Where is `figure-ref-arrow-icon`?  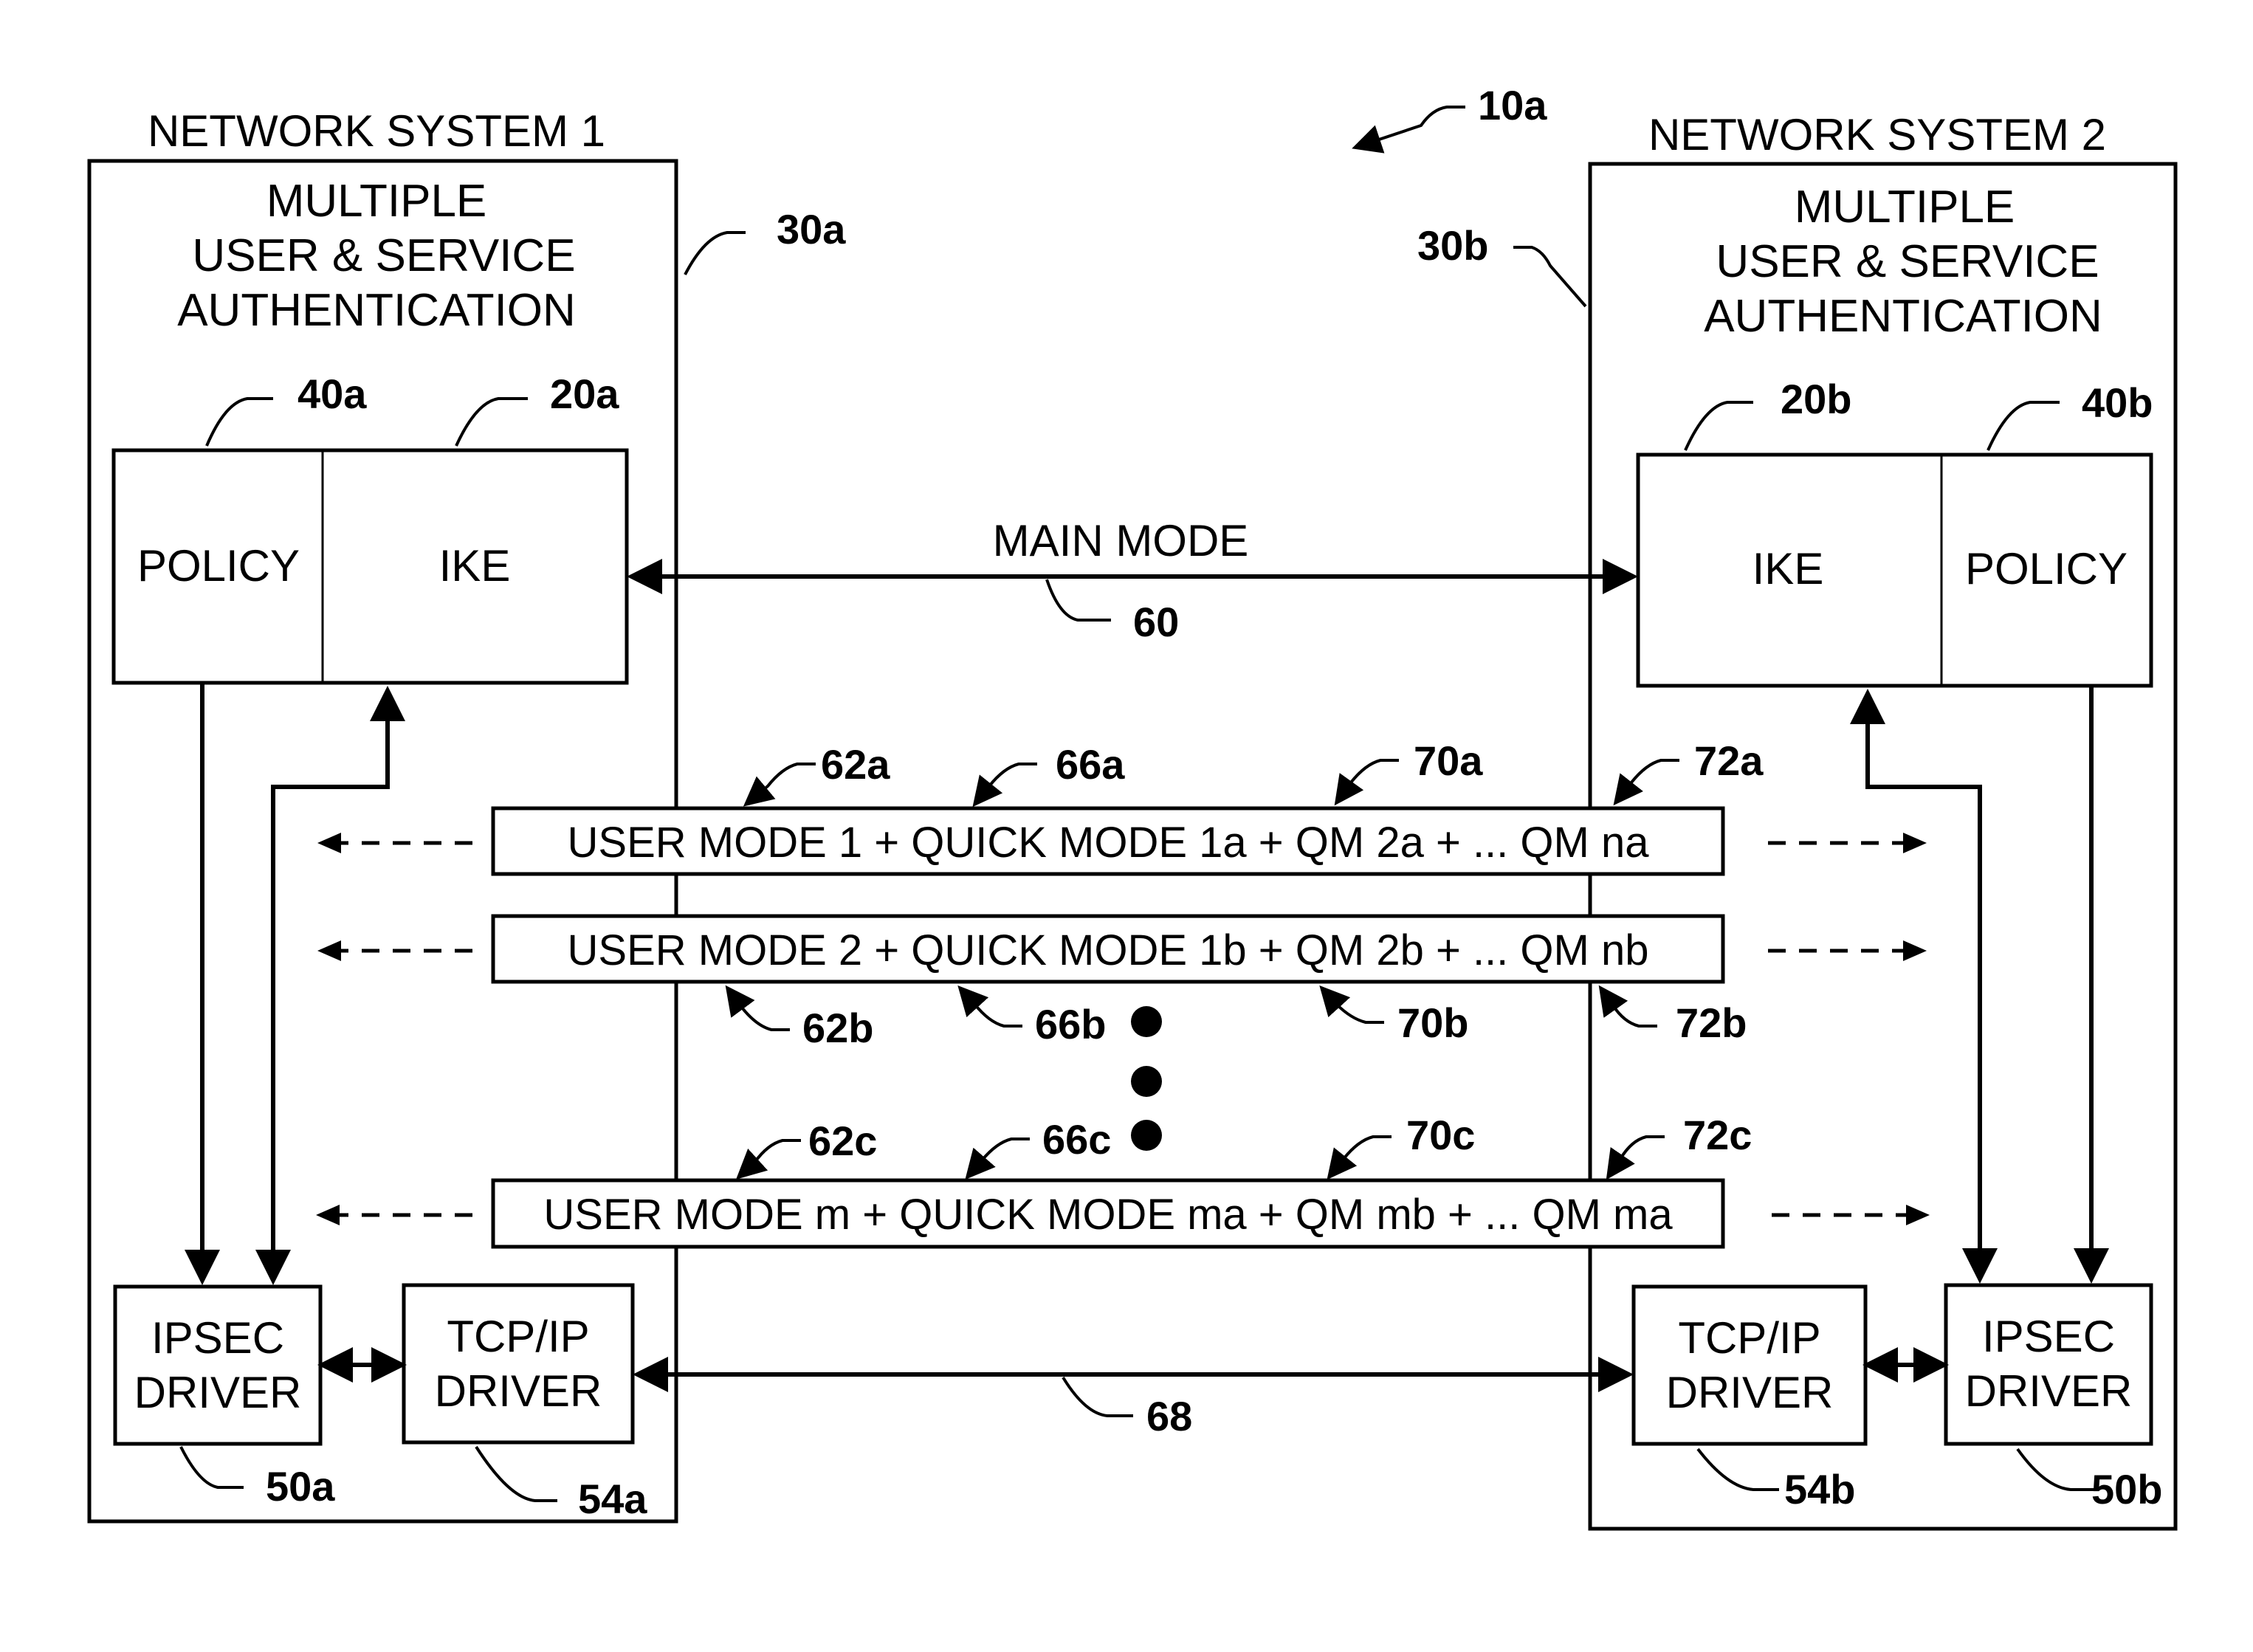 figure-ref-arrow-icon is located at coordinates (1408, 130).